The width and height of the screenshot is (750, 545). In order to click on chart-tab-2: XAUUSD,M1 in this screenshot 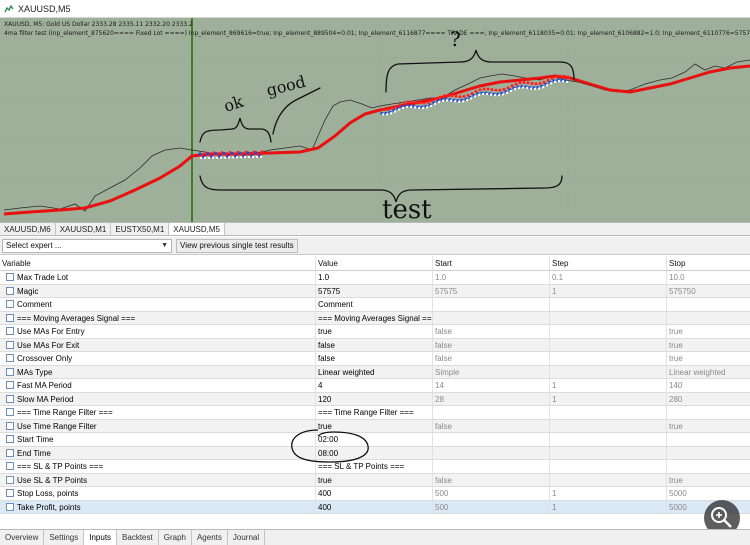, I will do `click(84, 229)`.